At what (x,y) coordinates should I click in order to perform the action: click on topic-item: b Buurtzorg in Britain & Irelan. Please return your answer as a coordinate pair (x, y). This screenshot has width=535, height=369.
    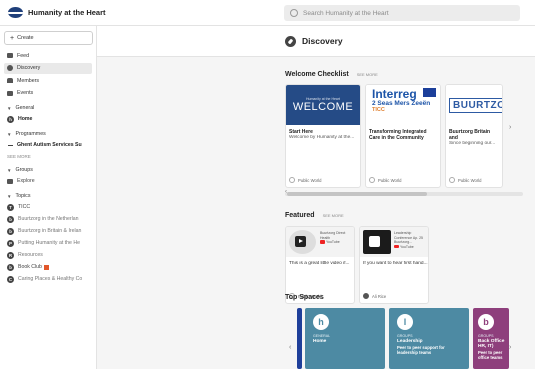
    Looking at the image, I should click on (48, 231).